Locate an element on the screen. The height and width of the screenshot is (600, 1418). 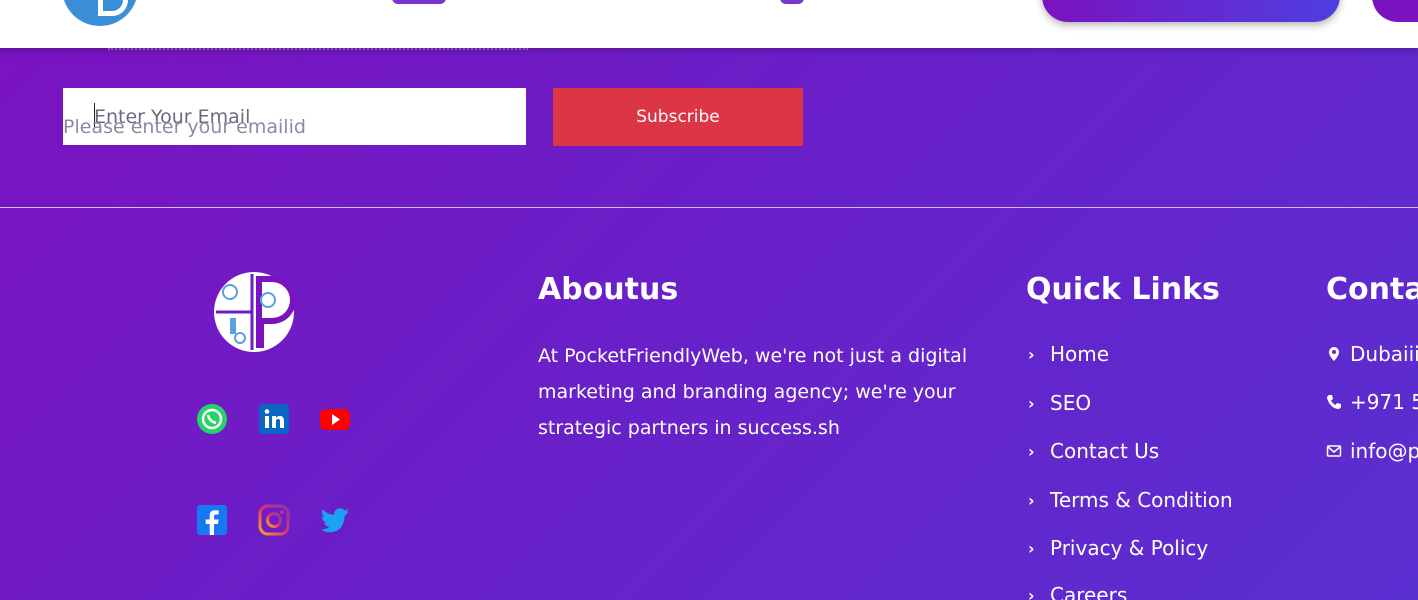
subscribe-button: Subscribe is located at coordinates (678, 117).